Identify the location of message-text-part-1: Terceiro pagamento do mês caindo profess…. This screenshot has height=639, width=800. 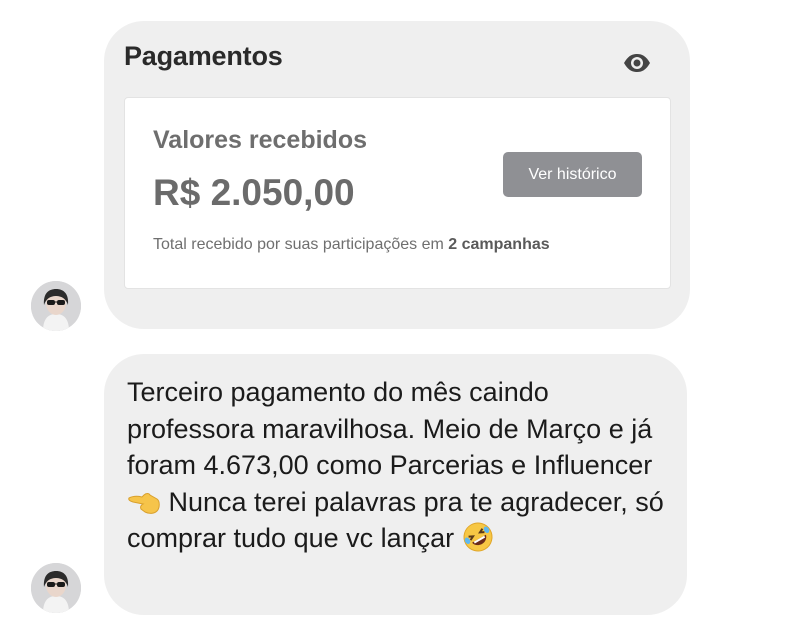
(390, 429).